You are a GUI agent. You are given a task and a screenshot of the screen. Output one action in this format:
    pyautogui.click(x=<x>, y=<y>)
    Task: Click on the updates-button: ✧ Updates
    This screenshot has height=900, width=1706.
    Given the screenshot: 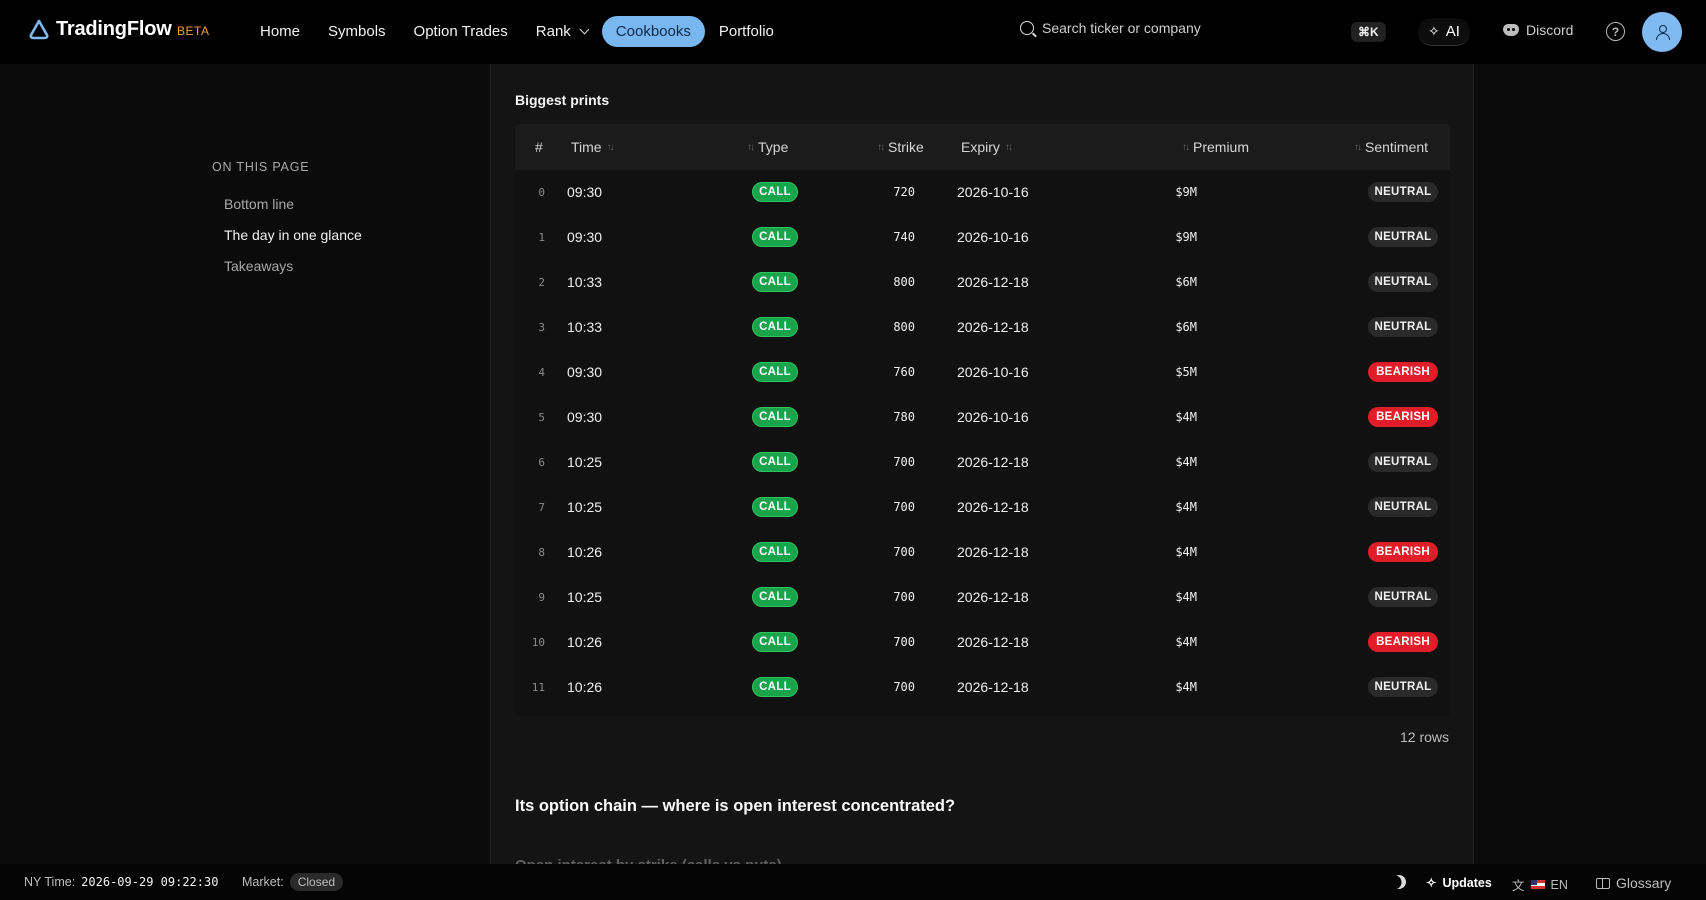 What is the action you would take?
    pyautogui.click(x=1459, y=883)
    